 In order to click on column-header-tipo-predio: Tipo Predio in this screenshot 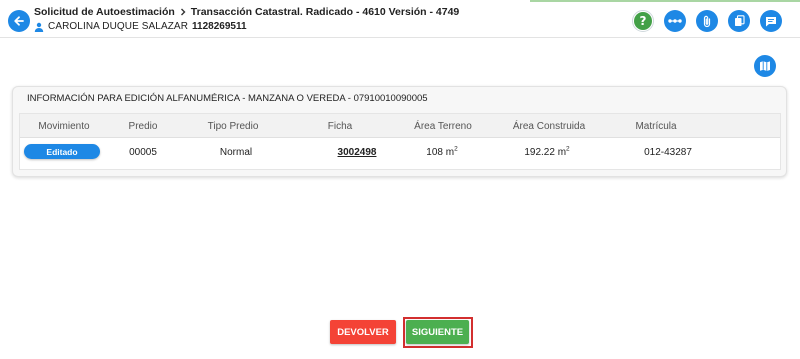, I will do `click(233, 126)`.